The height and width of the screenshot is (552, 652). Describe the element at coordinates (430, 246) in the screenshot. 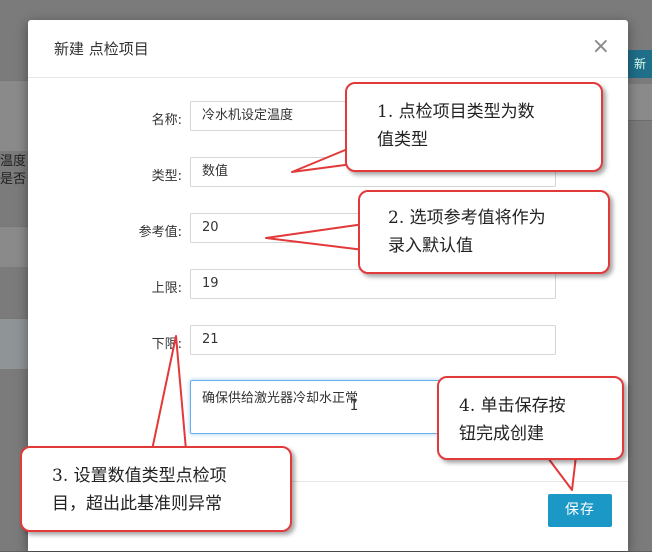

I see `callout-2-line2: 录入默认值` at that location.